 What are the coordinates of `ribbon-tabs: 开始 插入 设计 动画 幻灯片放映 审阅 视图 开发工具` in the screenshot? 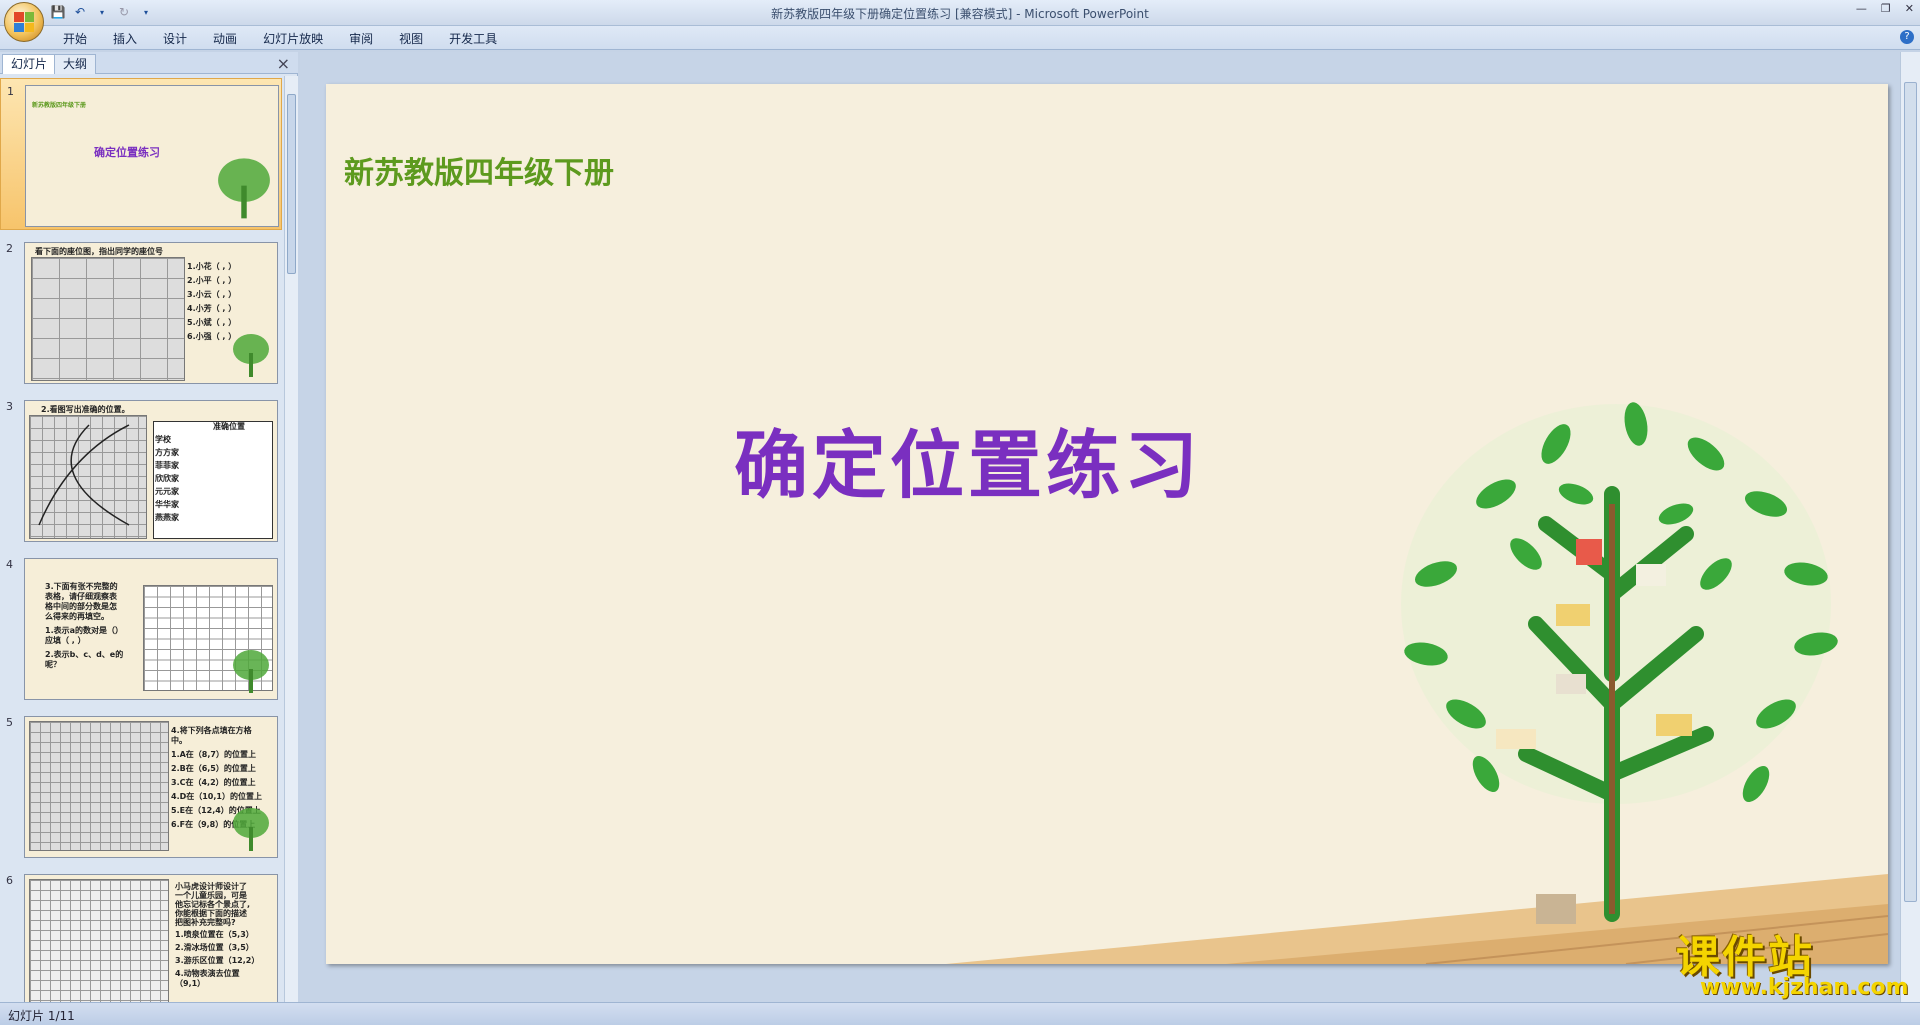 It's located at (280, 39).